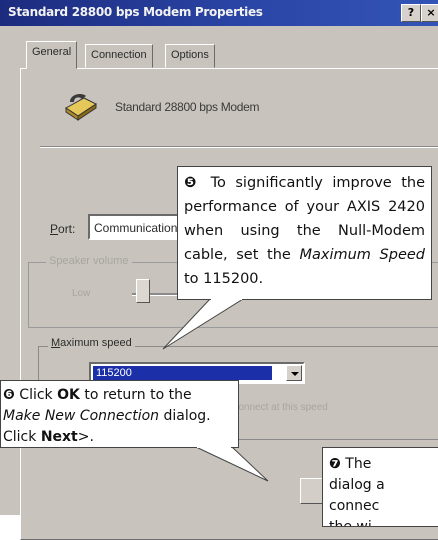  Describe the element at coordinates (357, 485) in the screenshot. I see `step-7-line-2: dialog a` at that location.